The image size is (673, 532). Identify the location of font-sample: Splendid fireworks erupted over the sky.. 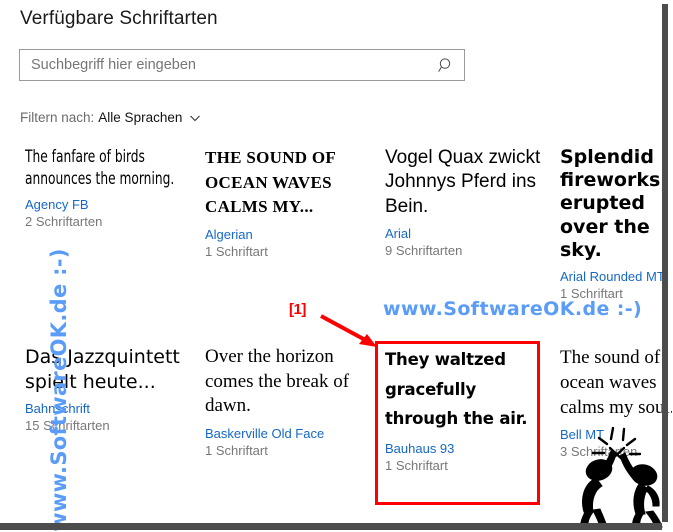
(610, 203).